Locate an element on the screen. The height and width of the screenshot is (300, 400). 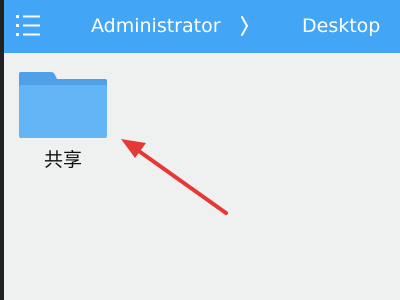
file-name-label: 共享 is located at coordinates (62, 160).